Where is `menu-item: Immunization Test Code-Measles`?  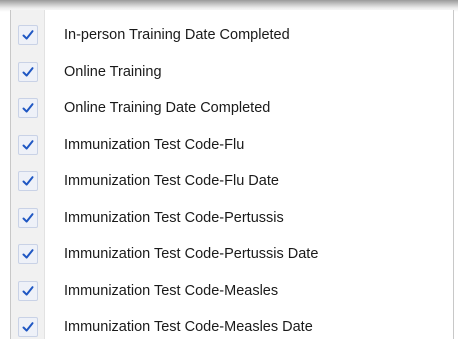
menu-item: Immunization Test Code-Measles is located at coordinates (232, 291).